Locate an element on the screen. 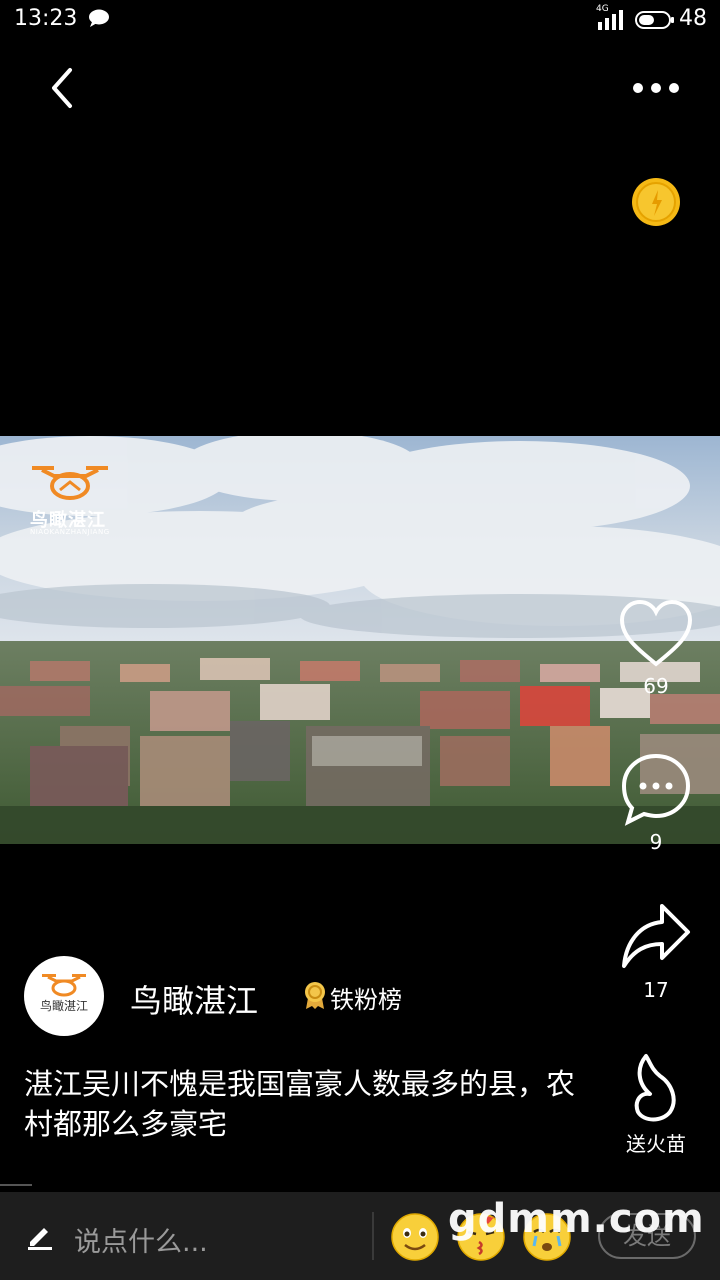 This screenshot has height=1280, width=720. status-bar: 13:23 4G 48 is located at coordinates (360, 20).